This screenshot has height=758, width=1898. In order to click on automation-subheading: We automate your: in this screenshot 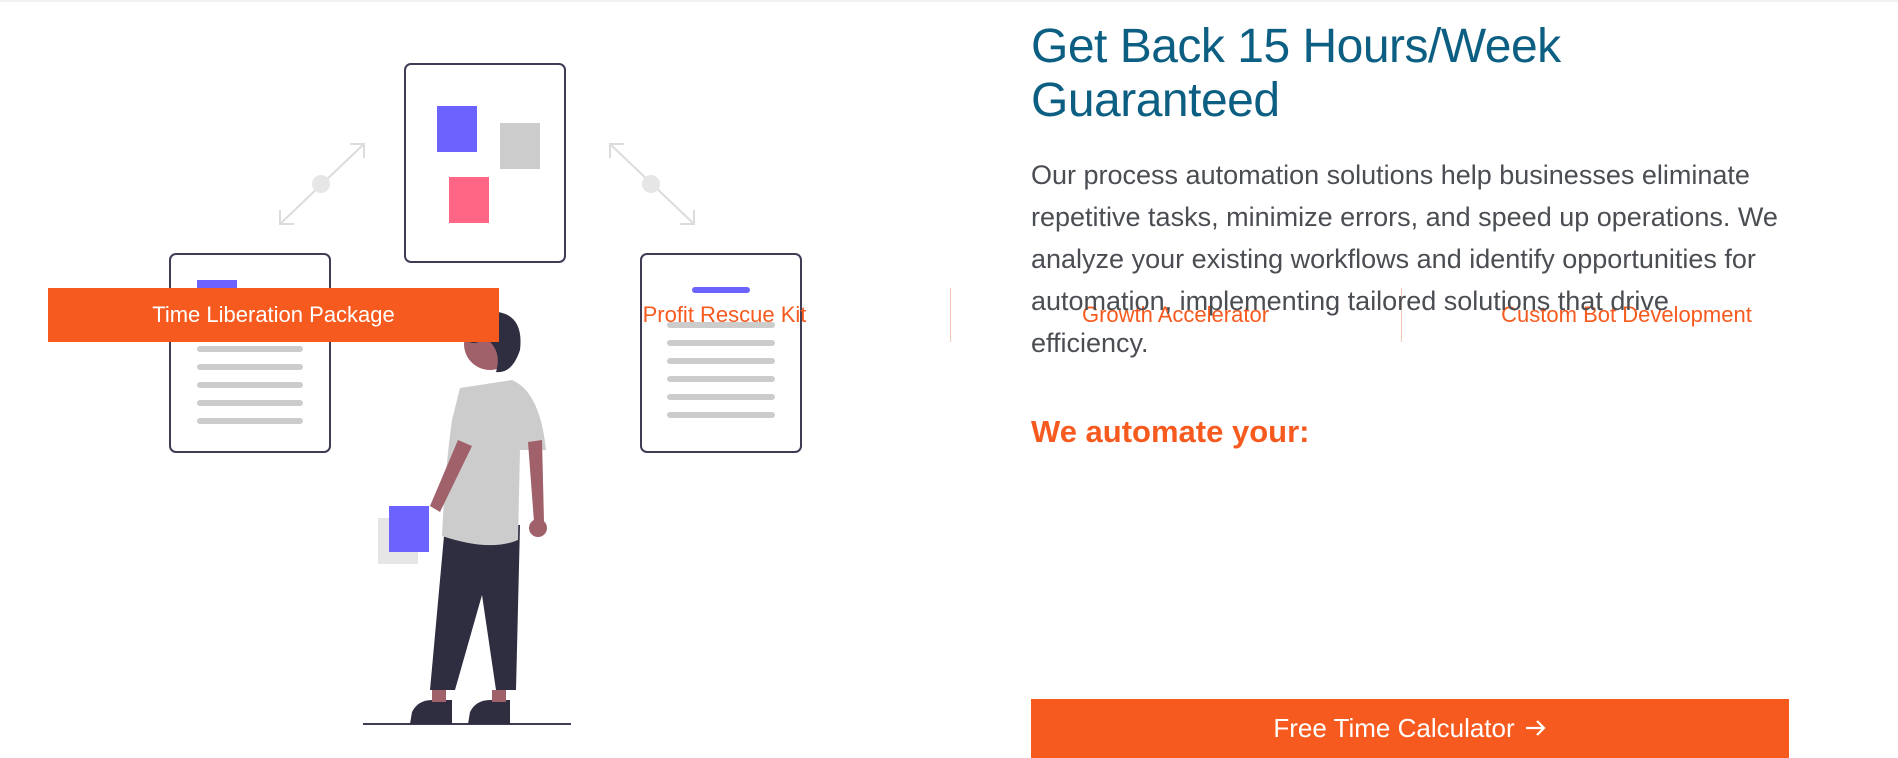, I will do `click(1170, 431)`.